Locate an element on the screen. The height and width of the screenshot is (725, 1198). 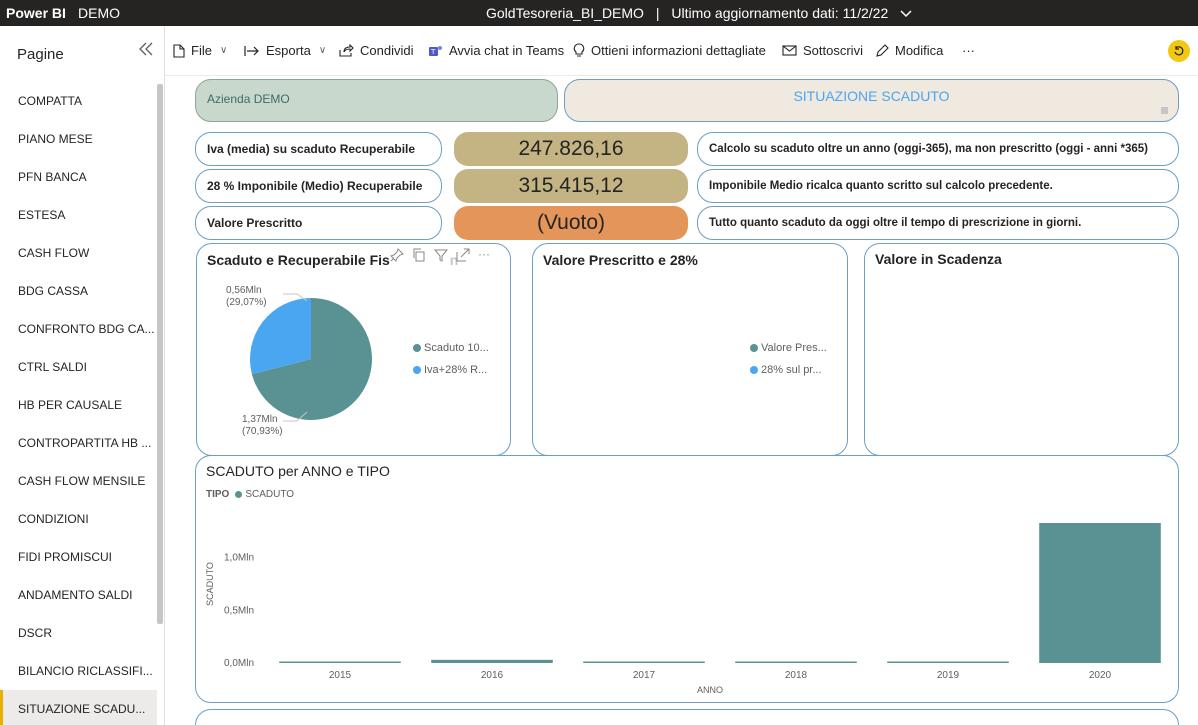
last-update: Ultimo aggiornamento dati: 11/2/22 is located at coordinates (780, 13).